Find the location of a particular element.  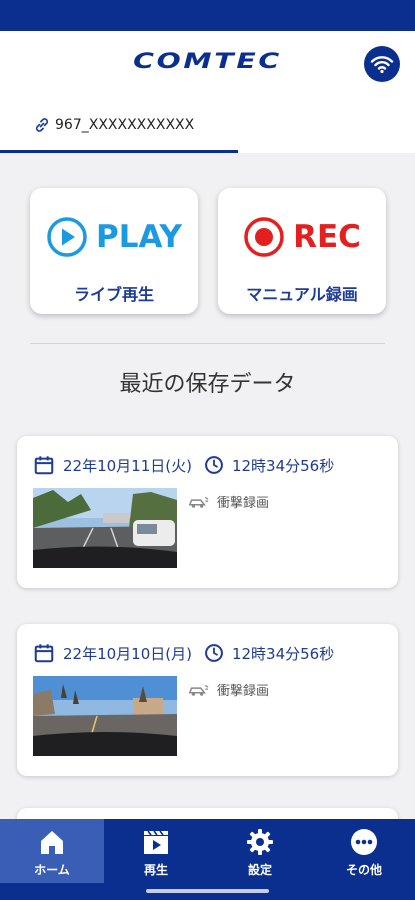

manual-record-button: REC マニュアル録画 is located at coordinates (302, 251).